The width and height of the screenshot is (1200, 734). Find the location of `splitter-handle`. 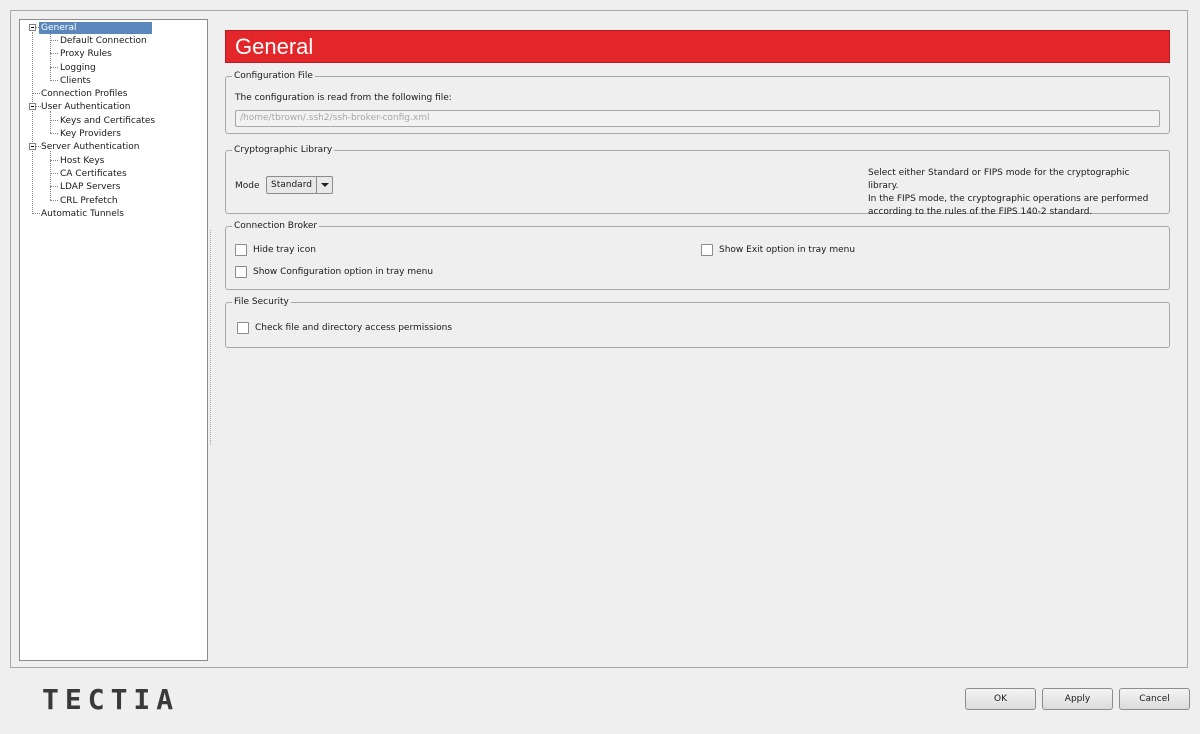

splitter-handle is located at coordinates (211, 337).